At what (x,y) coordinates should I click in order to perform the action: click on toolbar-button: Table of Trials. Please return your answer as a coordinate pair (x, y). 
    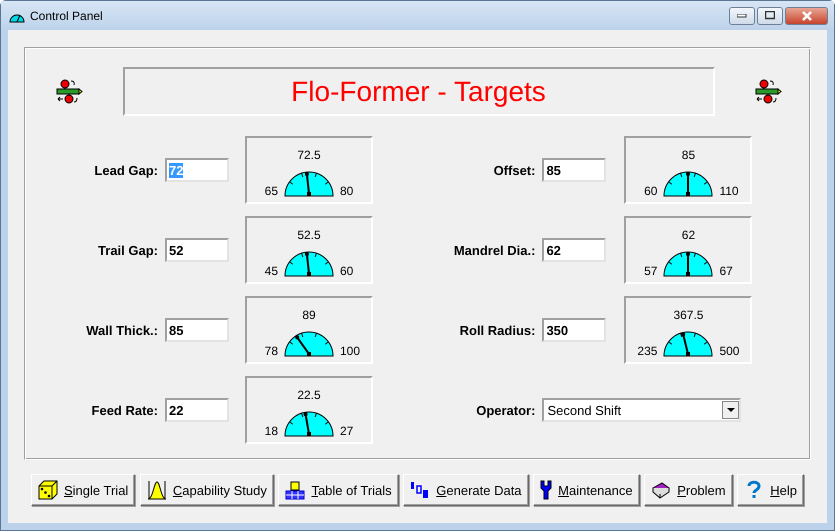
    Looking at the image, I should click on (338, 490).